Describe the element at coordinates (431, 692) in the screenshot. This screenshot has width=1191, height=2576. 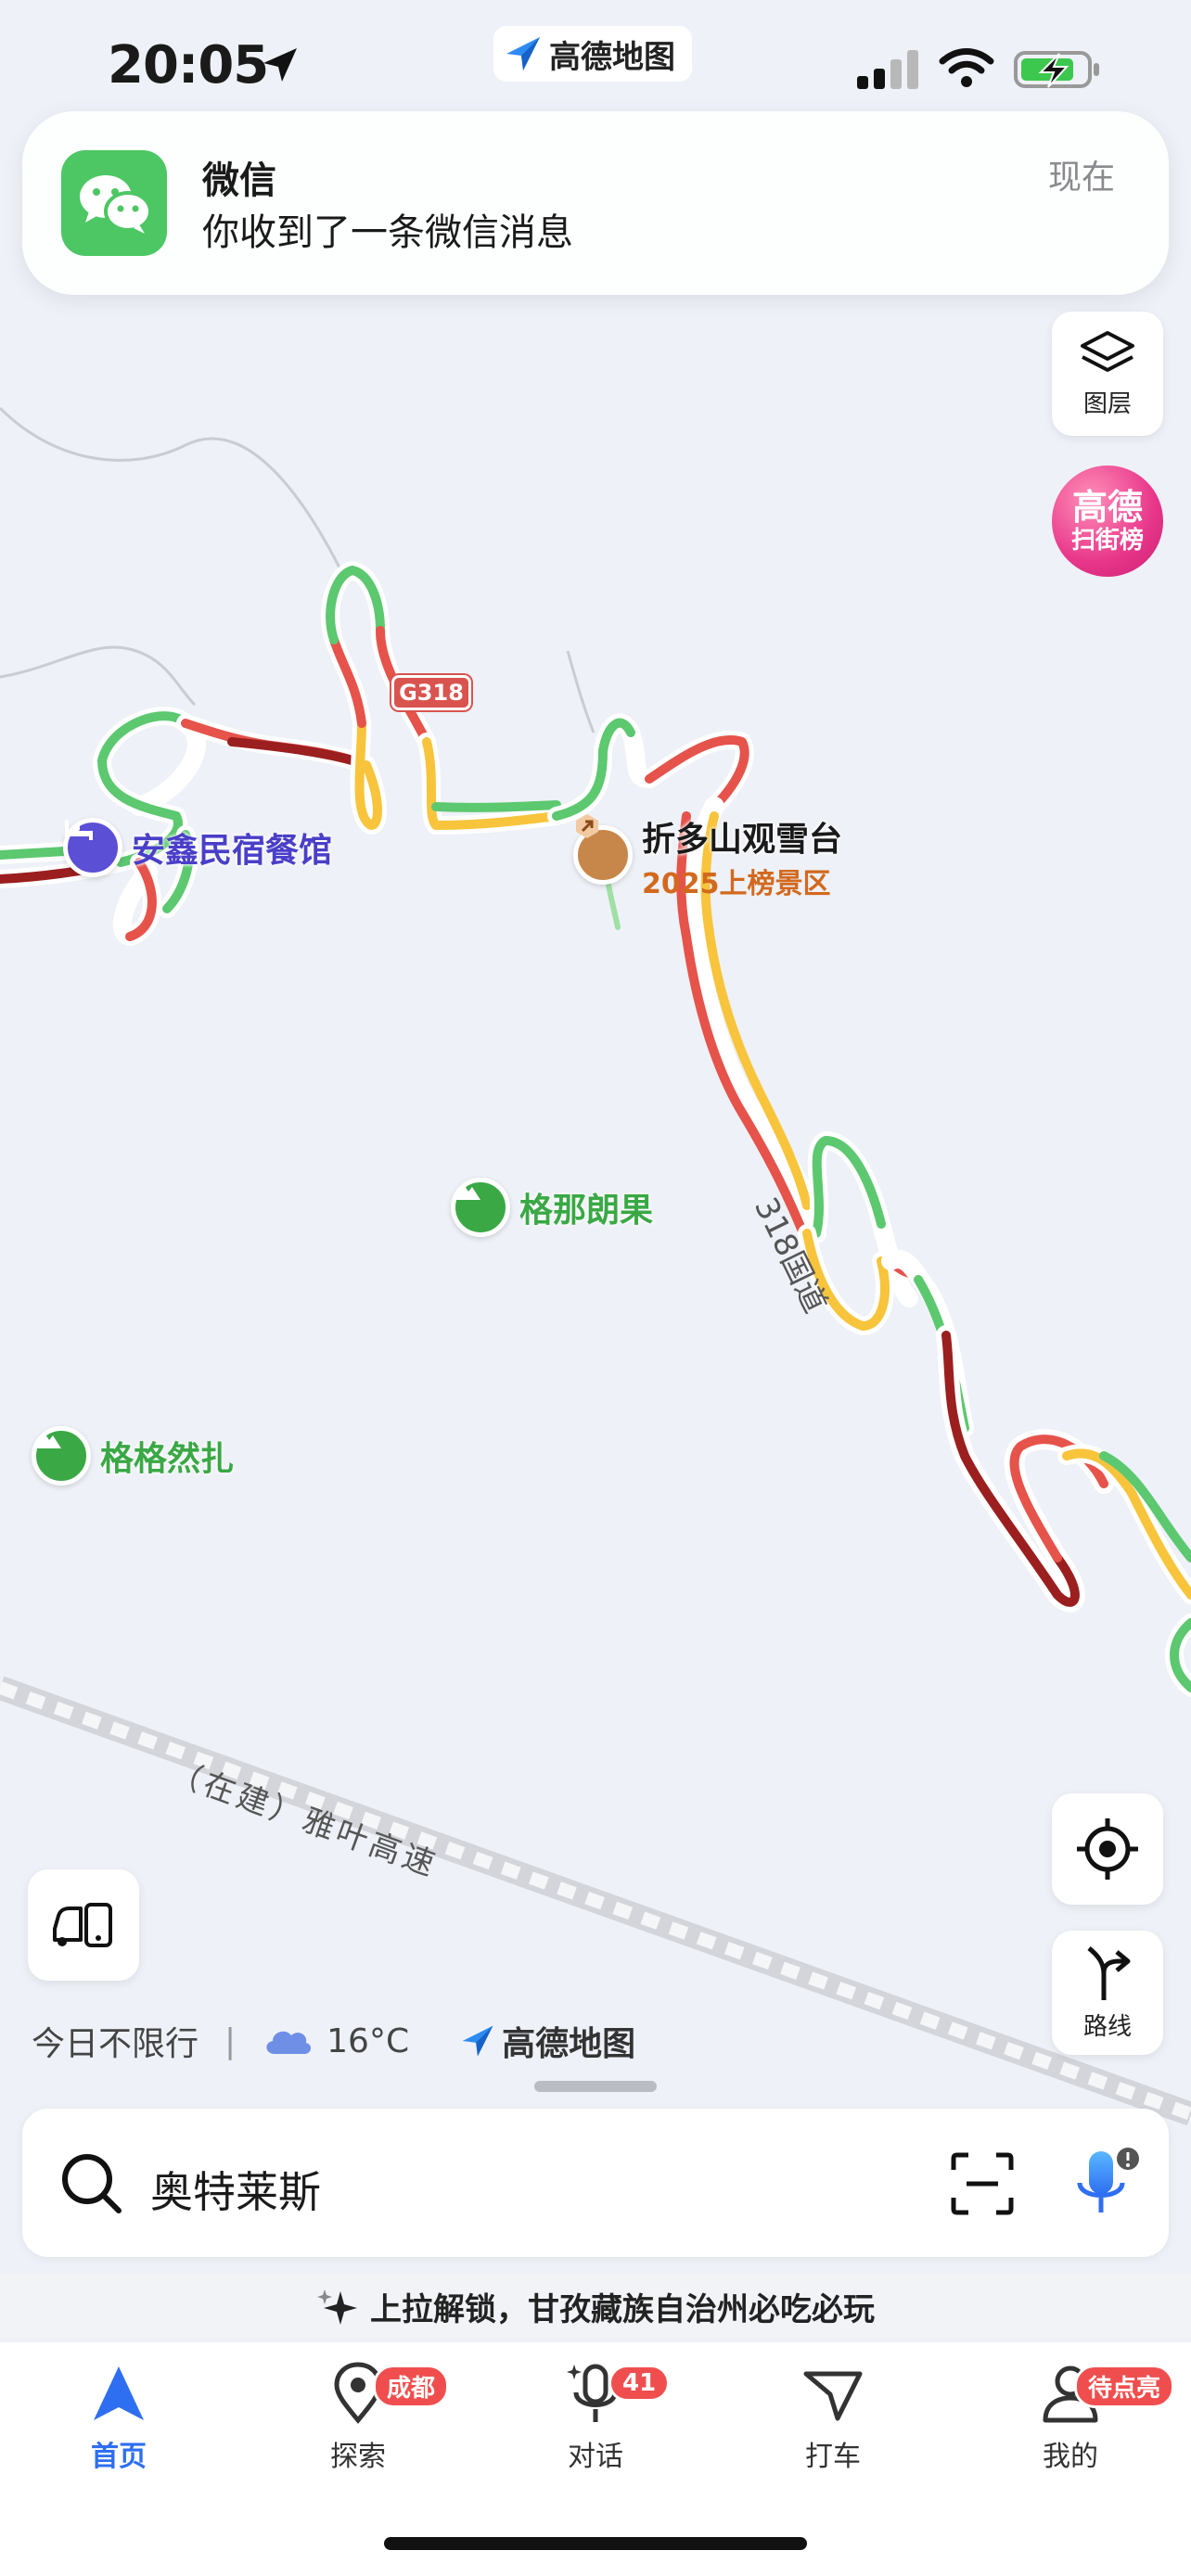
I see `road-shield-g318: G318` at that location.